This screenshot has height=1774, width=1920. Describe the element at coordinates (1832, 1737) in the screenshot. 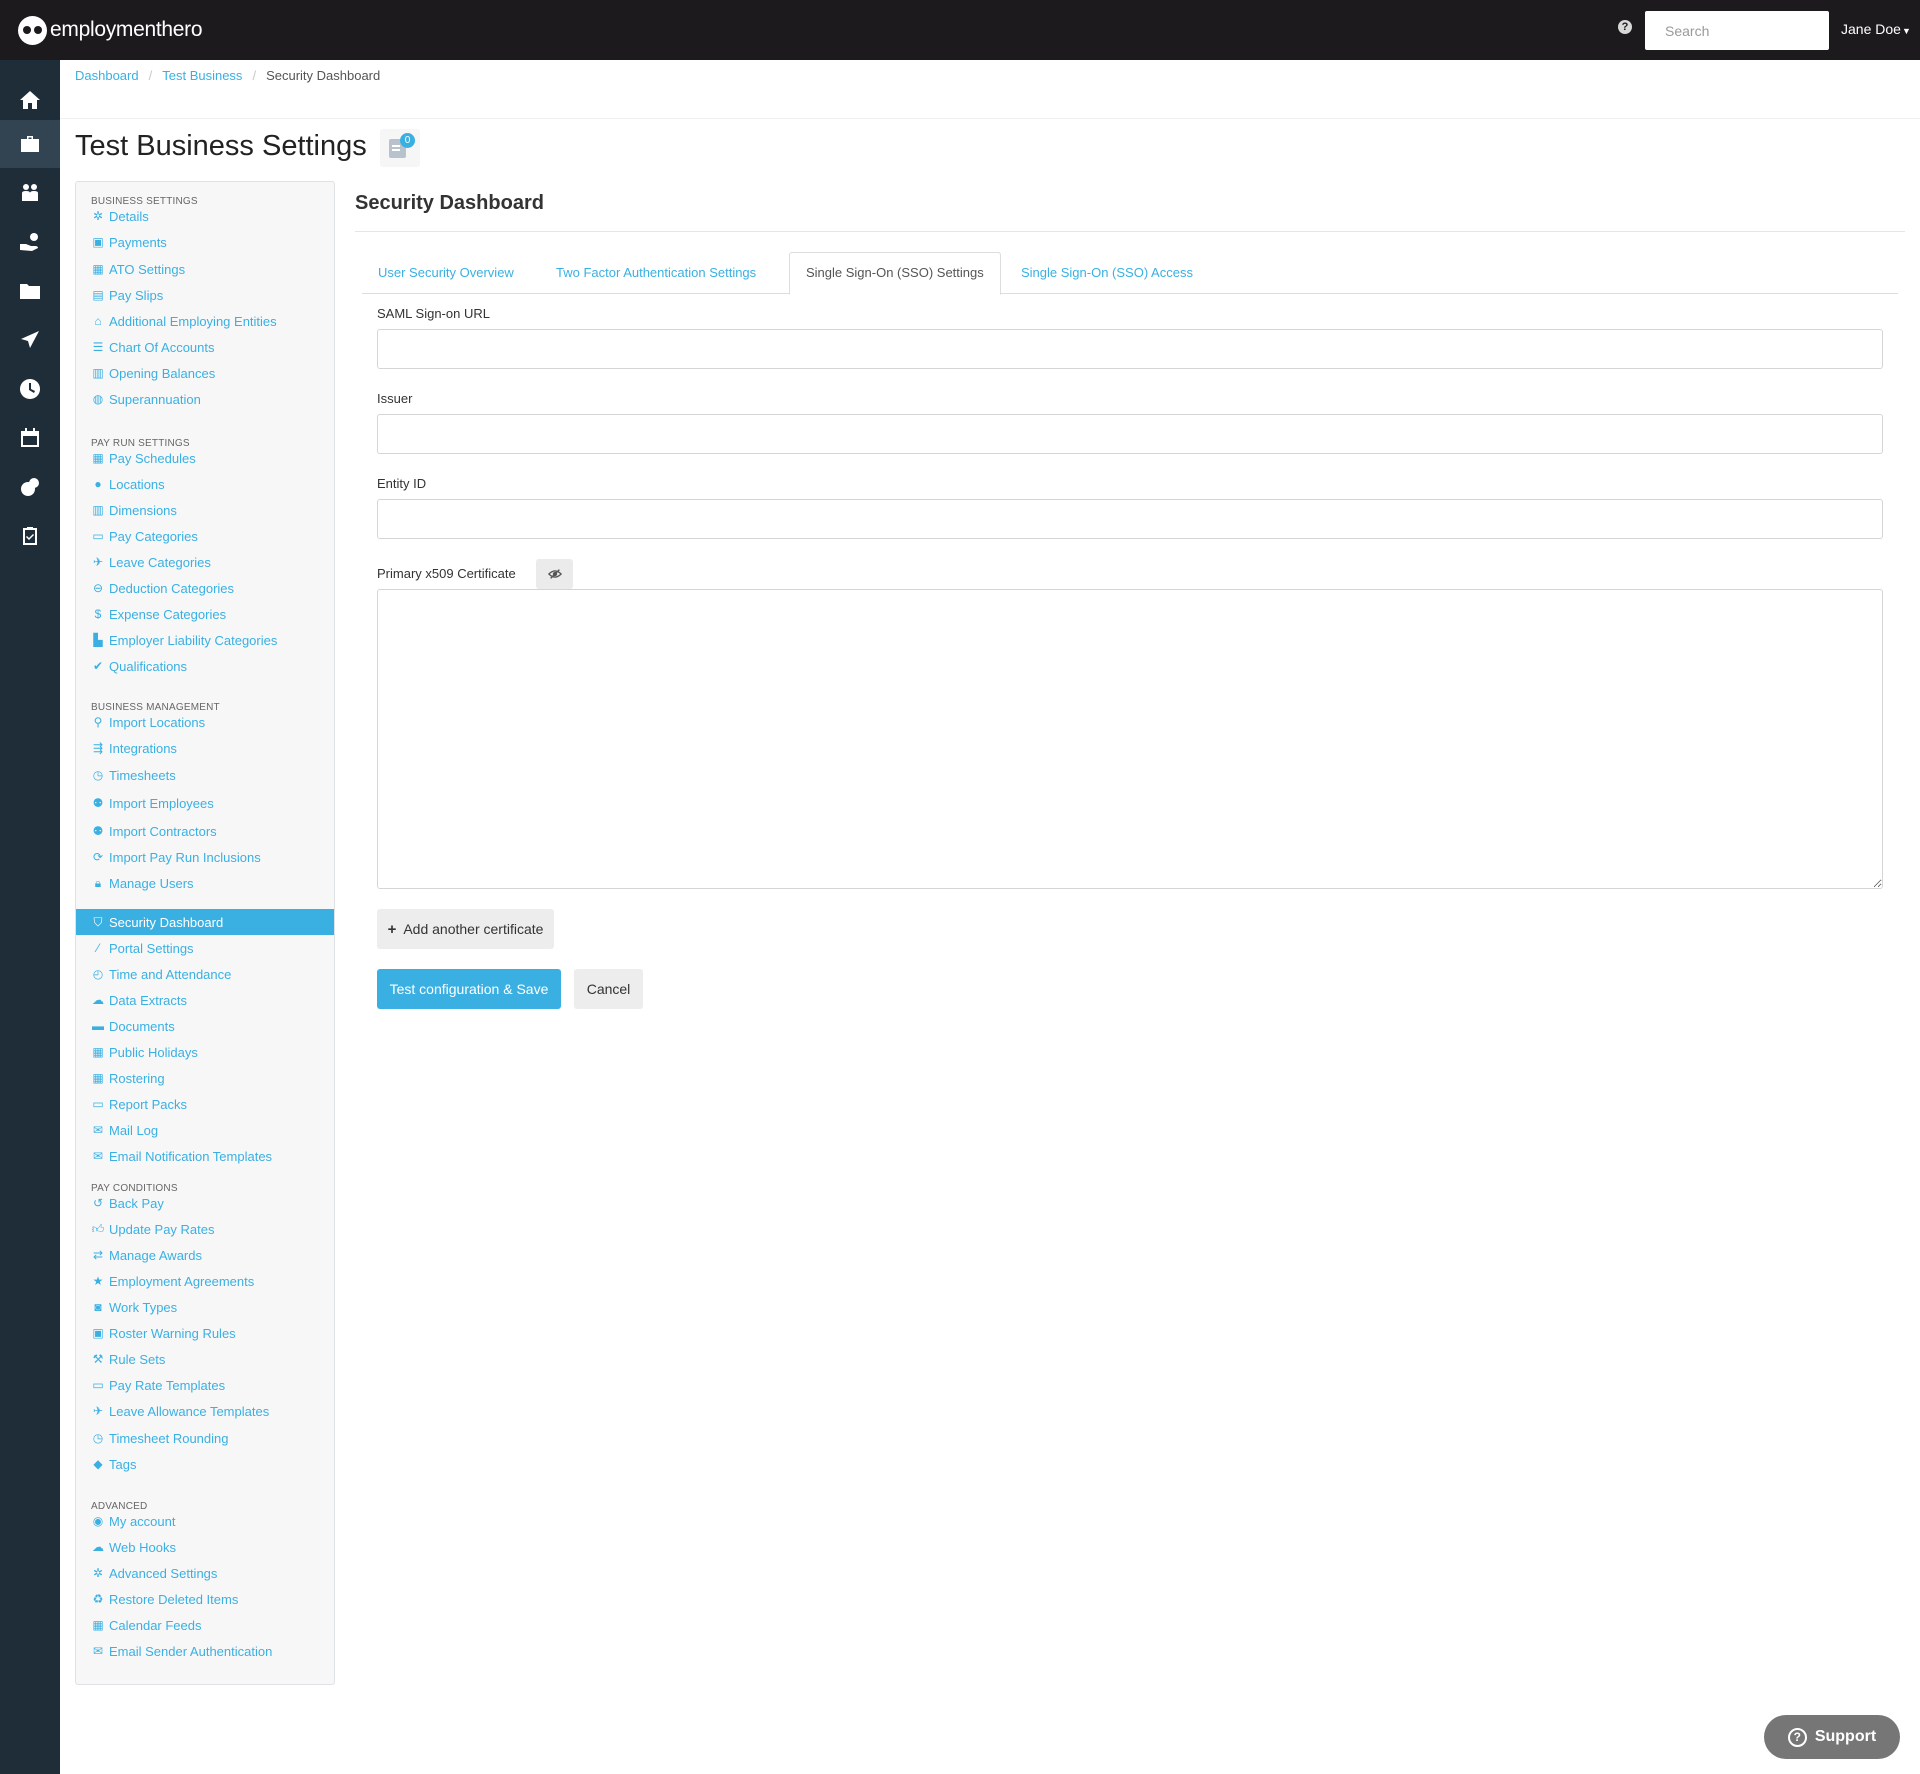

I see `support-button: ? Support` at that location.